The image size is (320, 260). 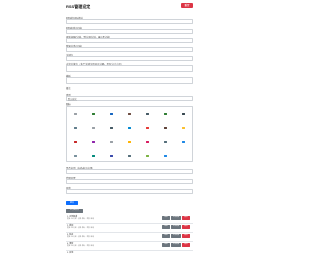 What do you see at coordinates (129, 49) in the screenshot?
I see `category-input` at bounding box center [129, 49].